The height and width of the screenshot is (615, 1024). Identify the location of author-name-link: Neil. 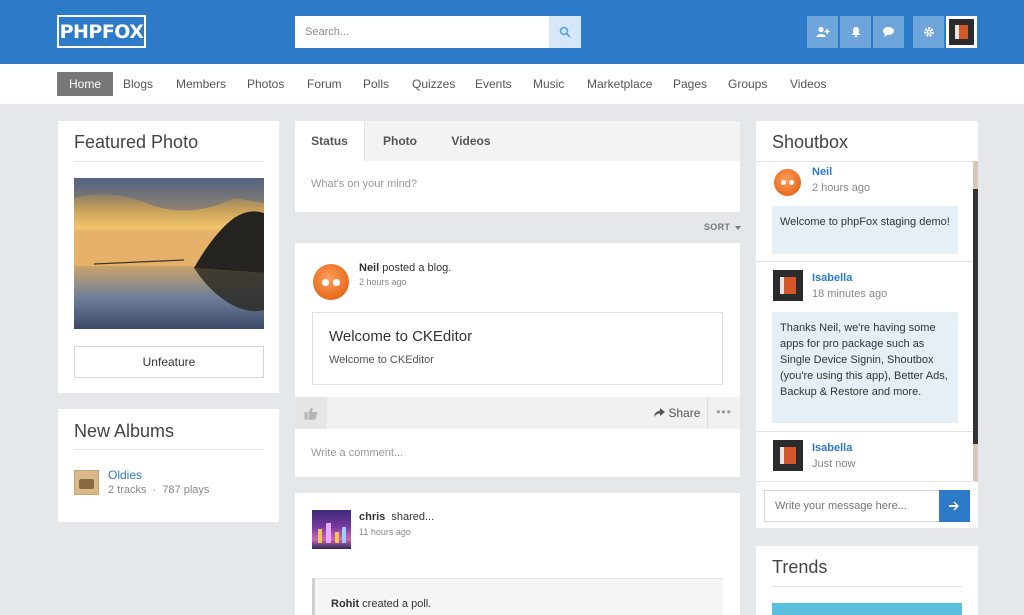
(369, 268).